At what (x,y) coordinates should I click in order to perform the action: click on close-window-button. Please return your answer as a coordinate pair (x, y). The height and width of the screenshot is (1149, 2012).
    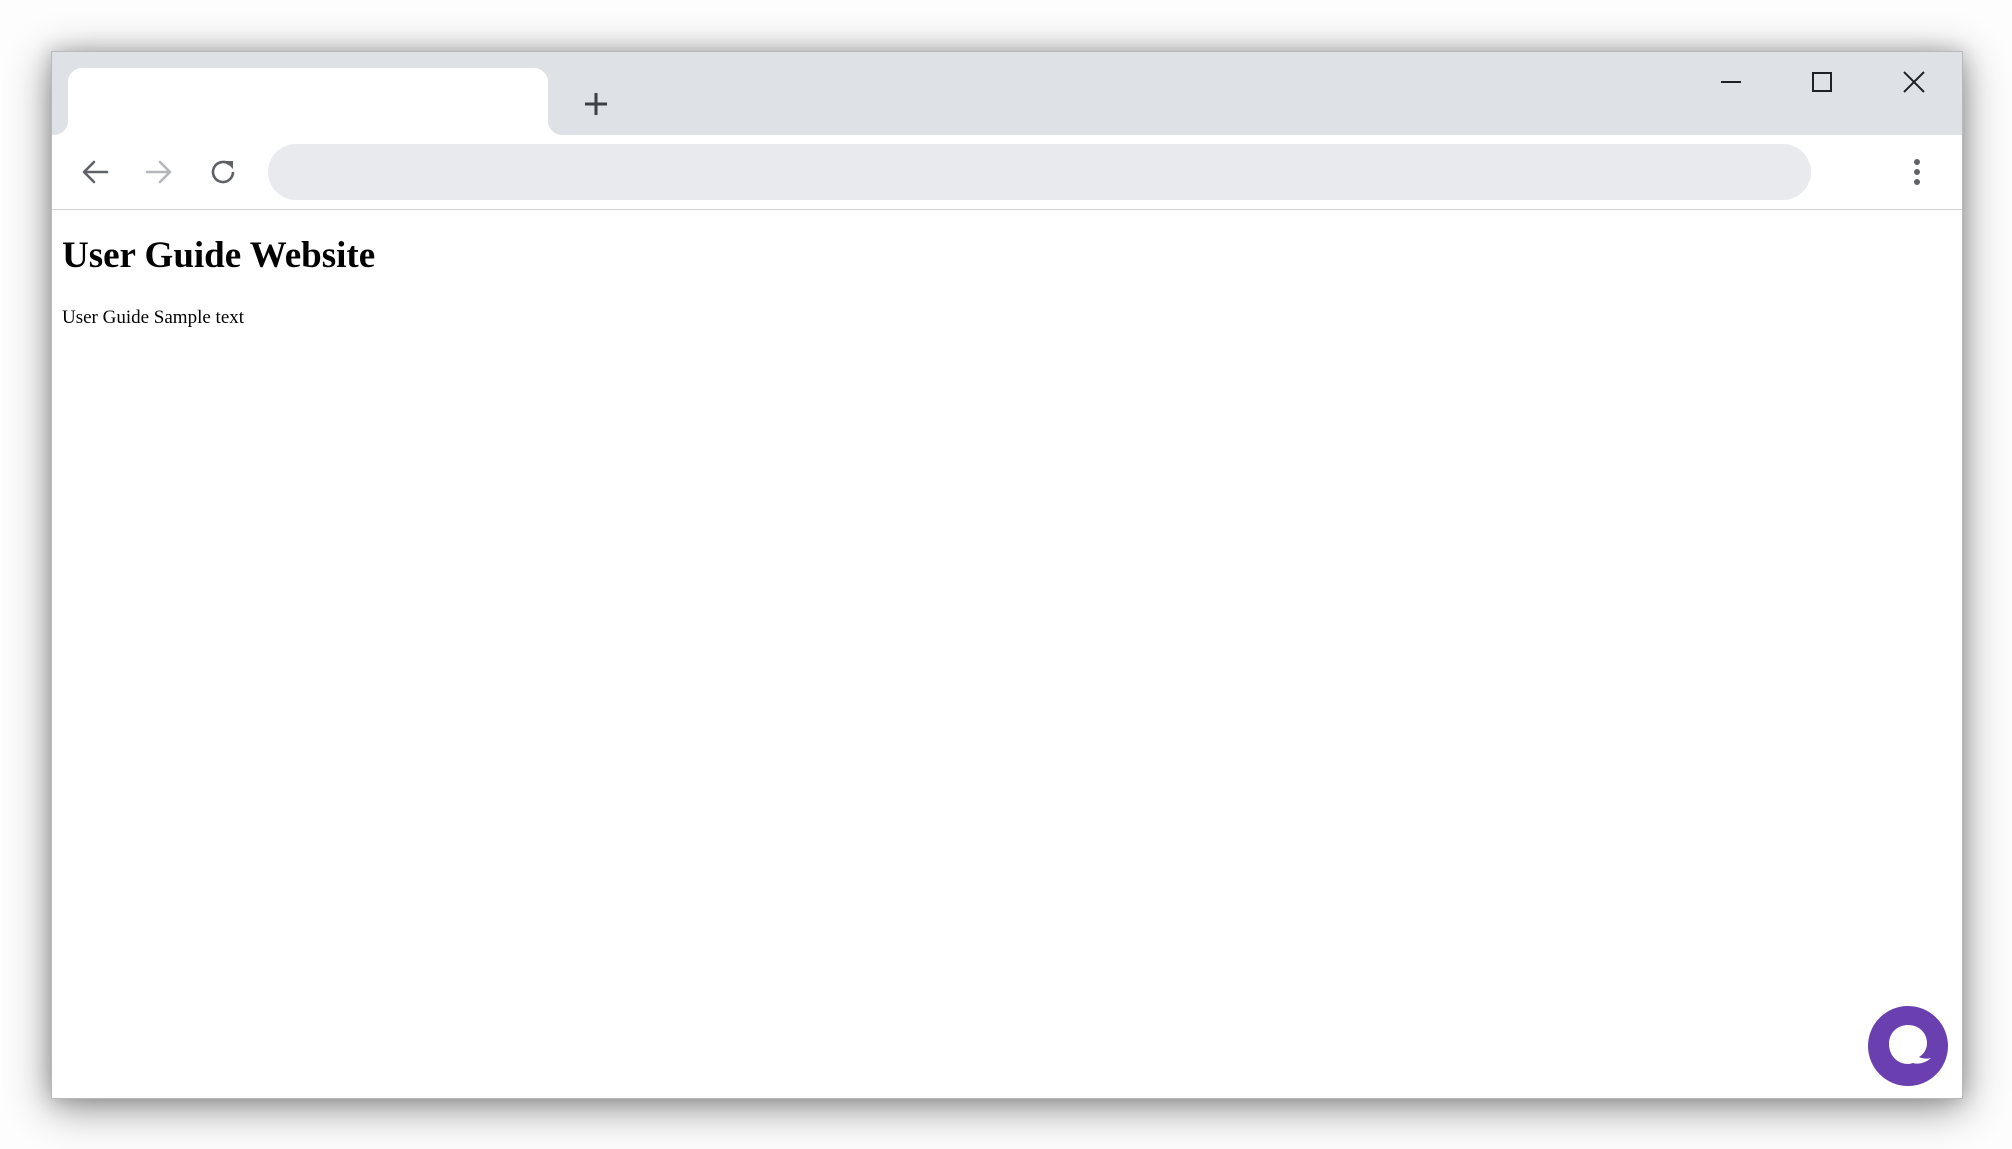
    Looking at the image, I should click on (1914, 82).